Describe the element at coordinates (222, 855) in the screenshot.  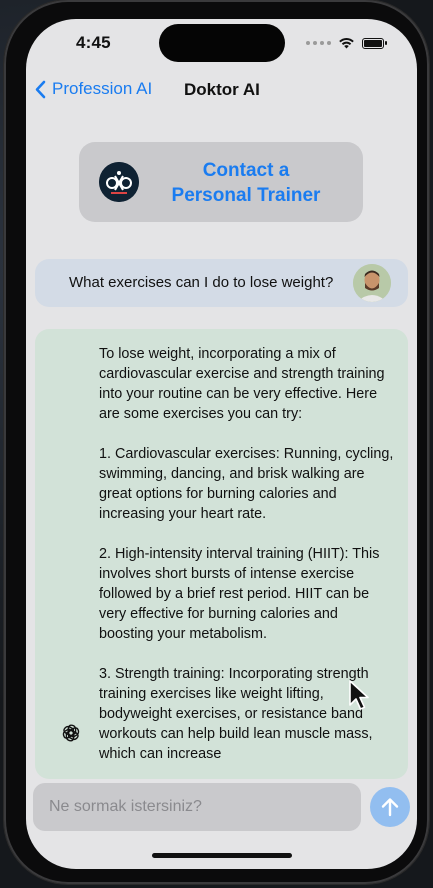
I see `home-indicator` at that location.